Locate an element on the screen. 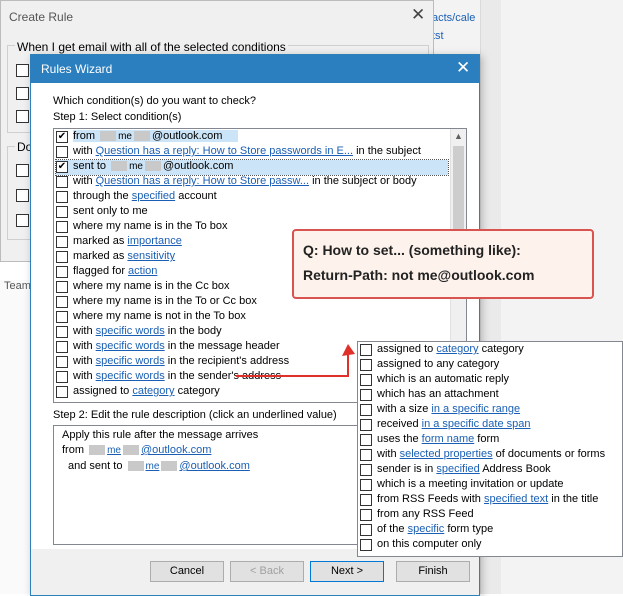  condition-link: selected properties is located at coordinates (446, 454).